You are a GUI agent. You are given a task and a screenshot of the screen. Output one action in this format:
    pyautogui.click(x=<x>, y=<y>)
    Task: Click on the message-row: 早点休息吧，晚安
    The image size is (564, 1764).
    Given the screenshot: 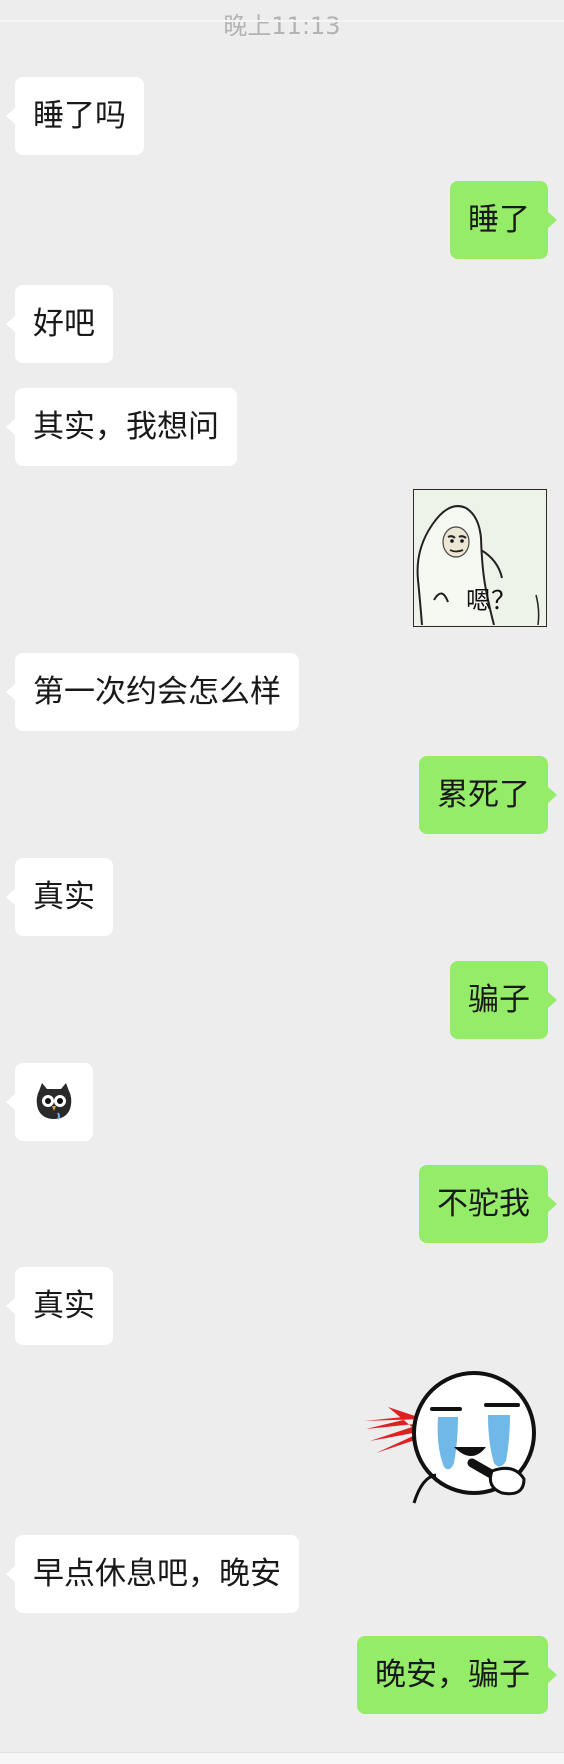 What is the action you would take?
    pyautogui.click(x=152, y=1574)
    